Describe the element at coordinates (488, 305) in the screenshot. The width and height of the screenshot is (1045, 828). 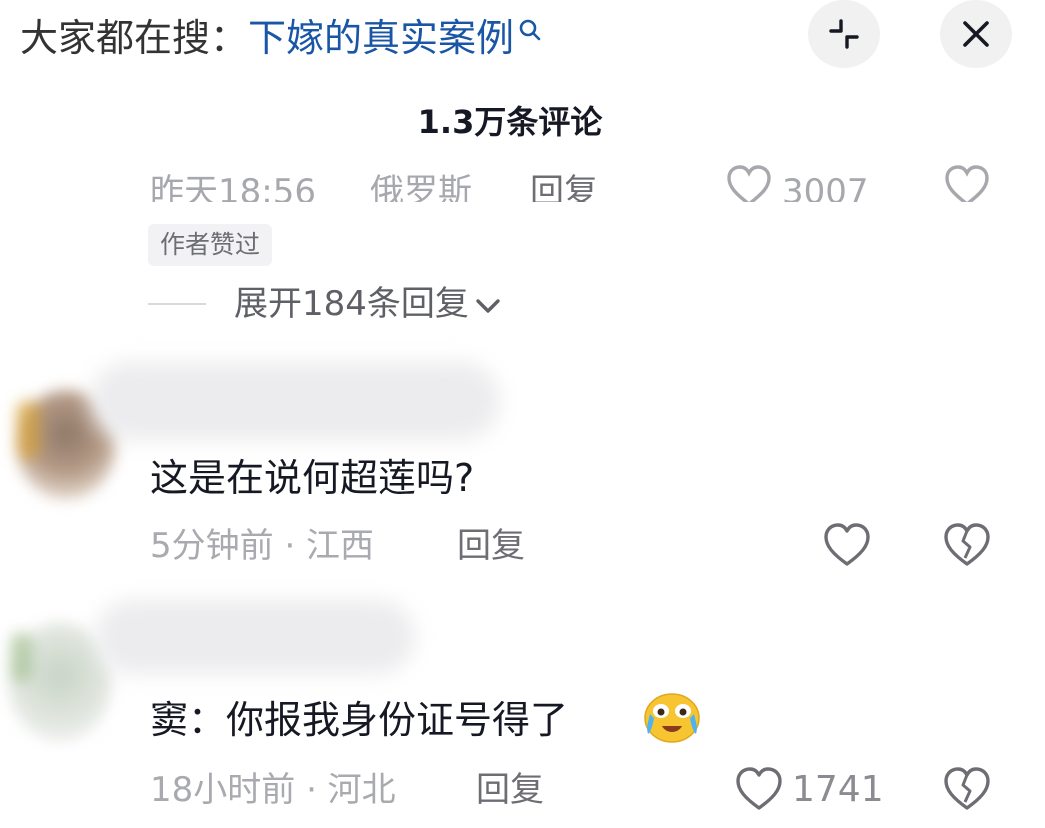
I see `chevron-down-icon` at that location.